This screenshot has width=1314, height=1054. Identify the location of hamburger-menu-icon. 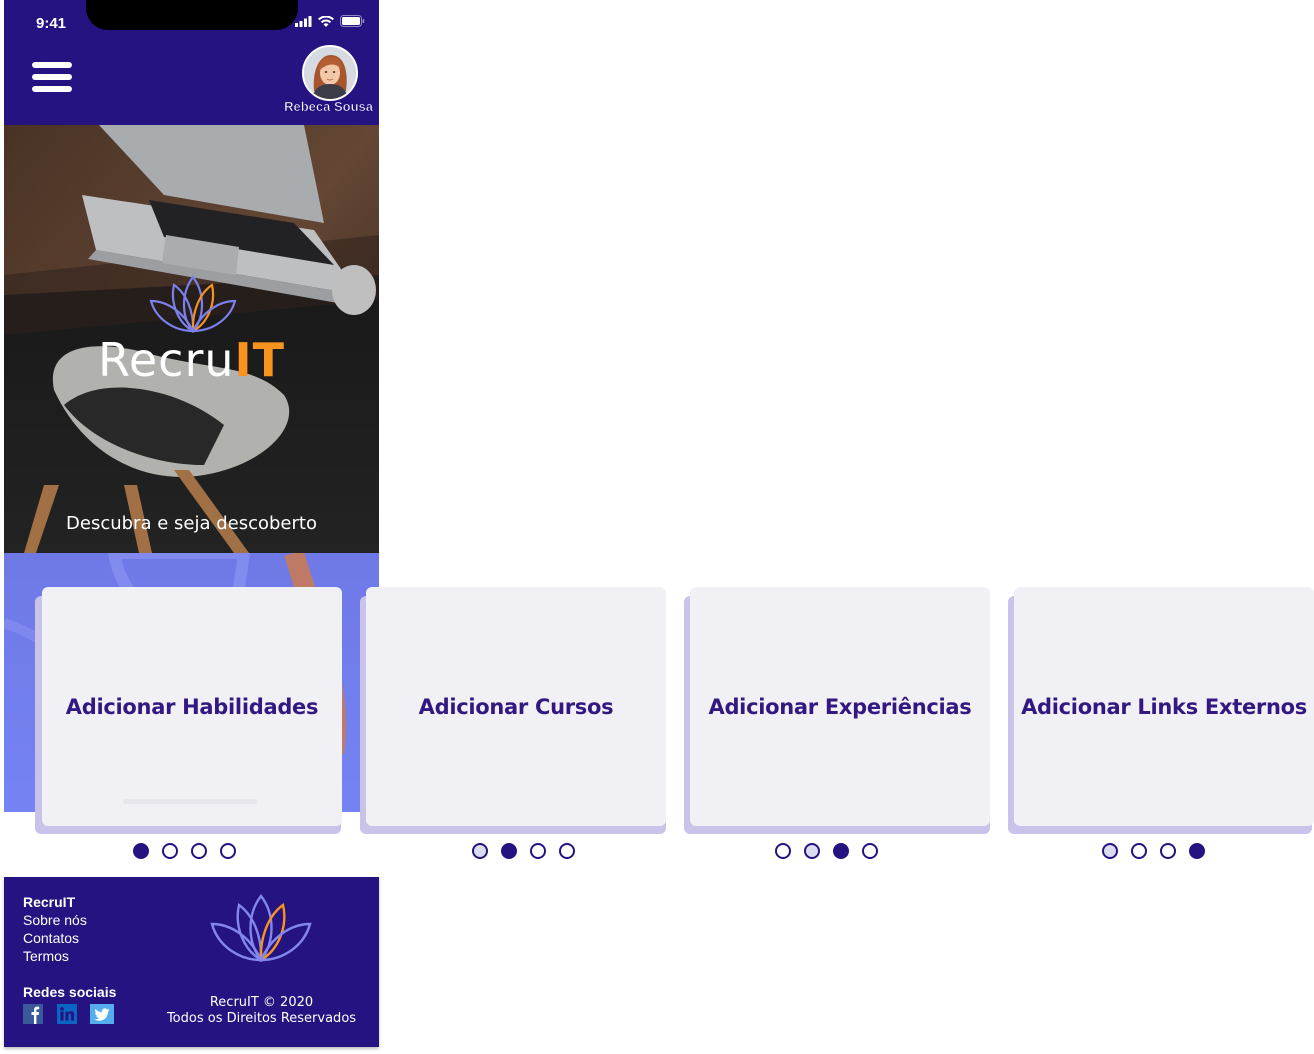
(52, 78).